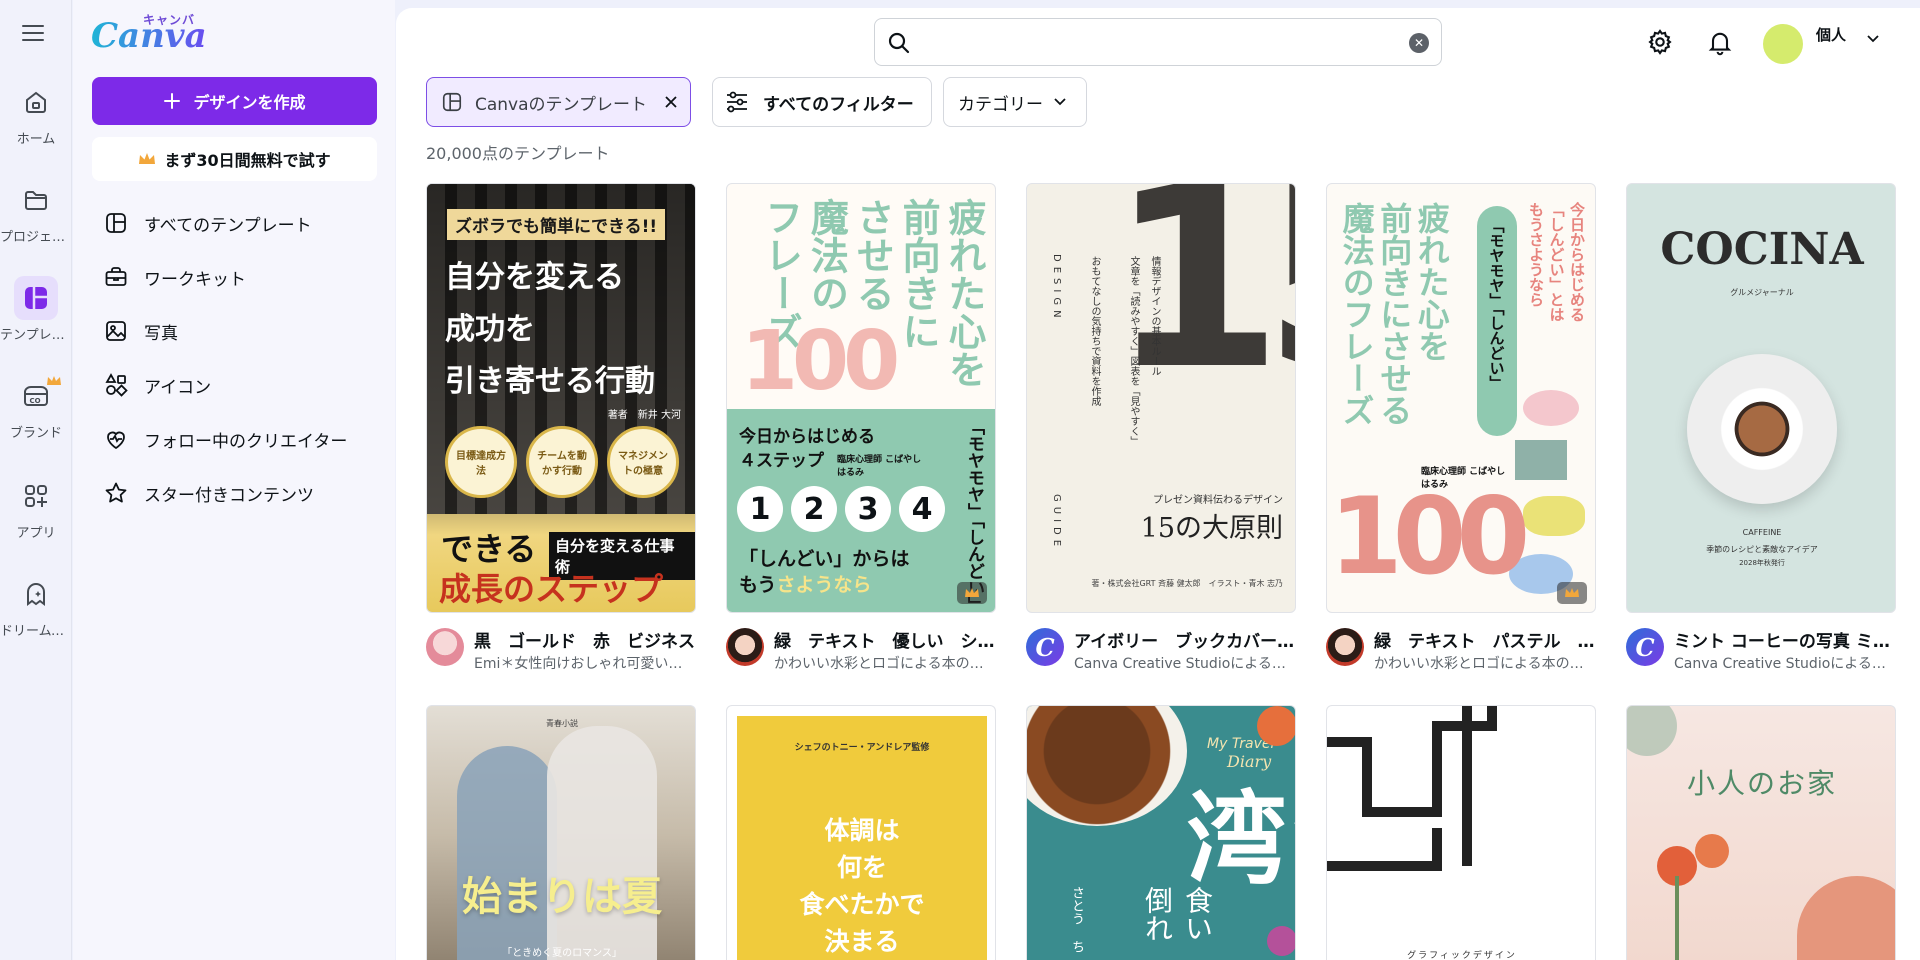  What do you see at coordinates (234, 101) in the screenshot?
I see `create-design-button: デザインを作成` at bounding box center [234, 101].